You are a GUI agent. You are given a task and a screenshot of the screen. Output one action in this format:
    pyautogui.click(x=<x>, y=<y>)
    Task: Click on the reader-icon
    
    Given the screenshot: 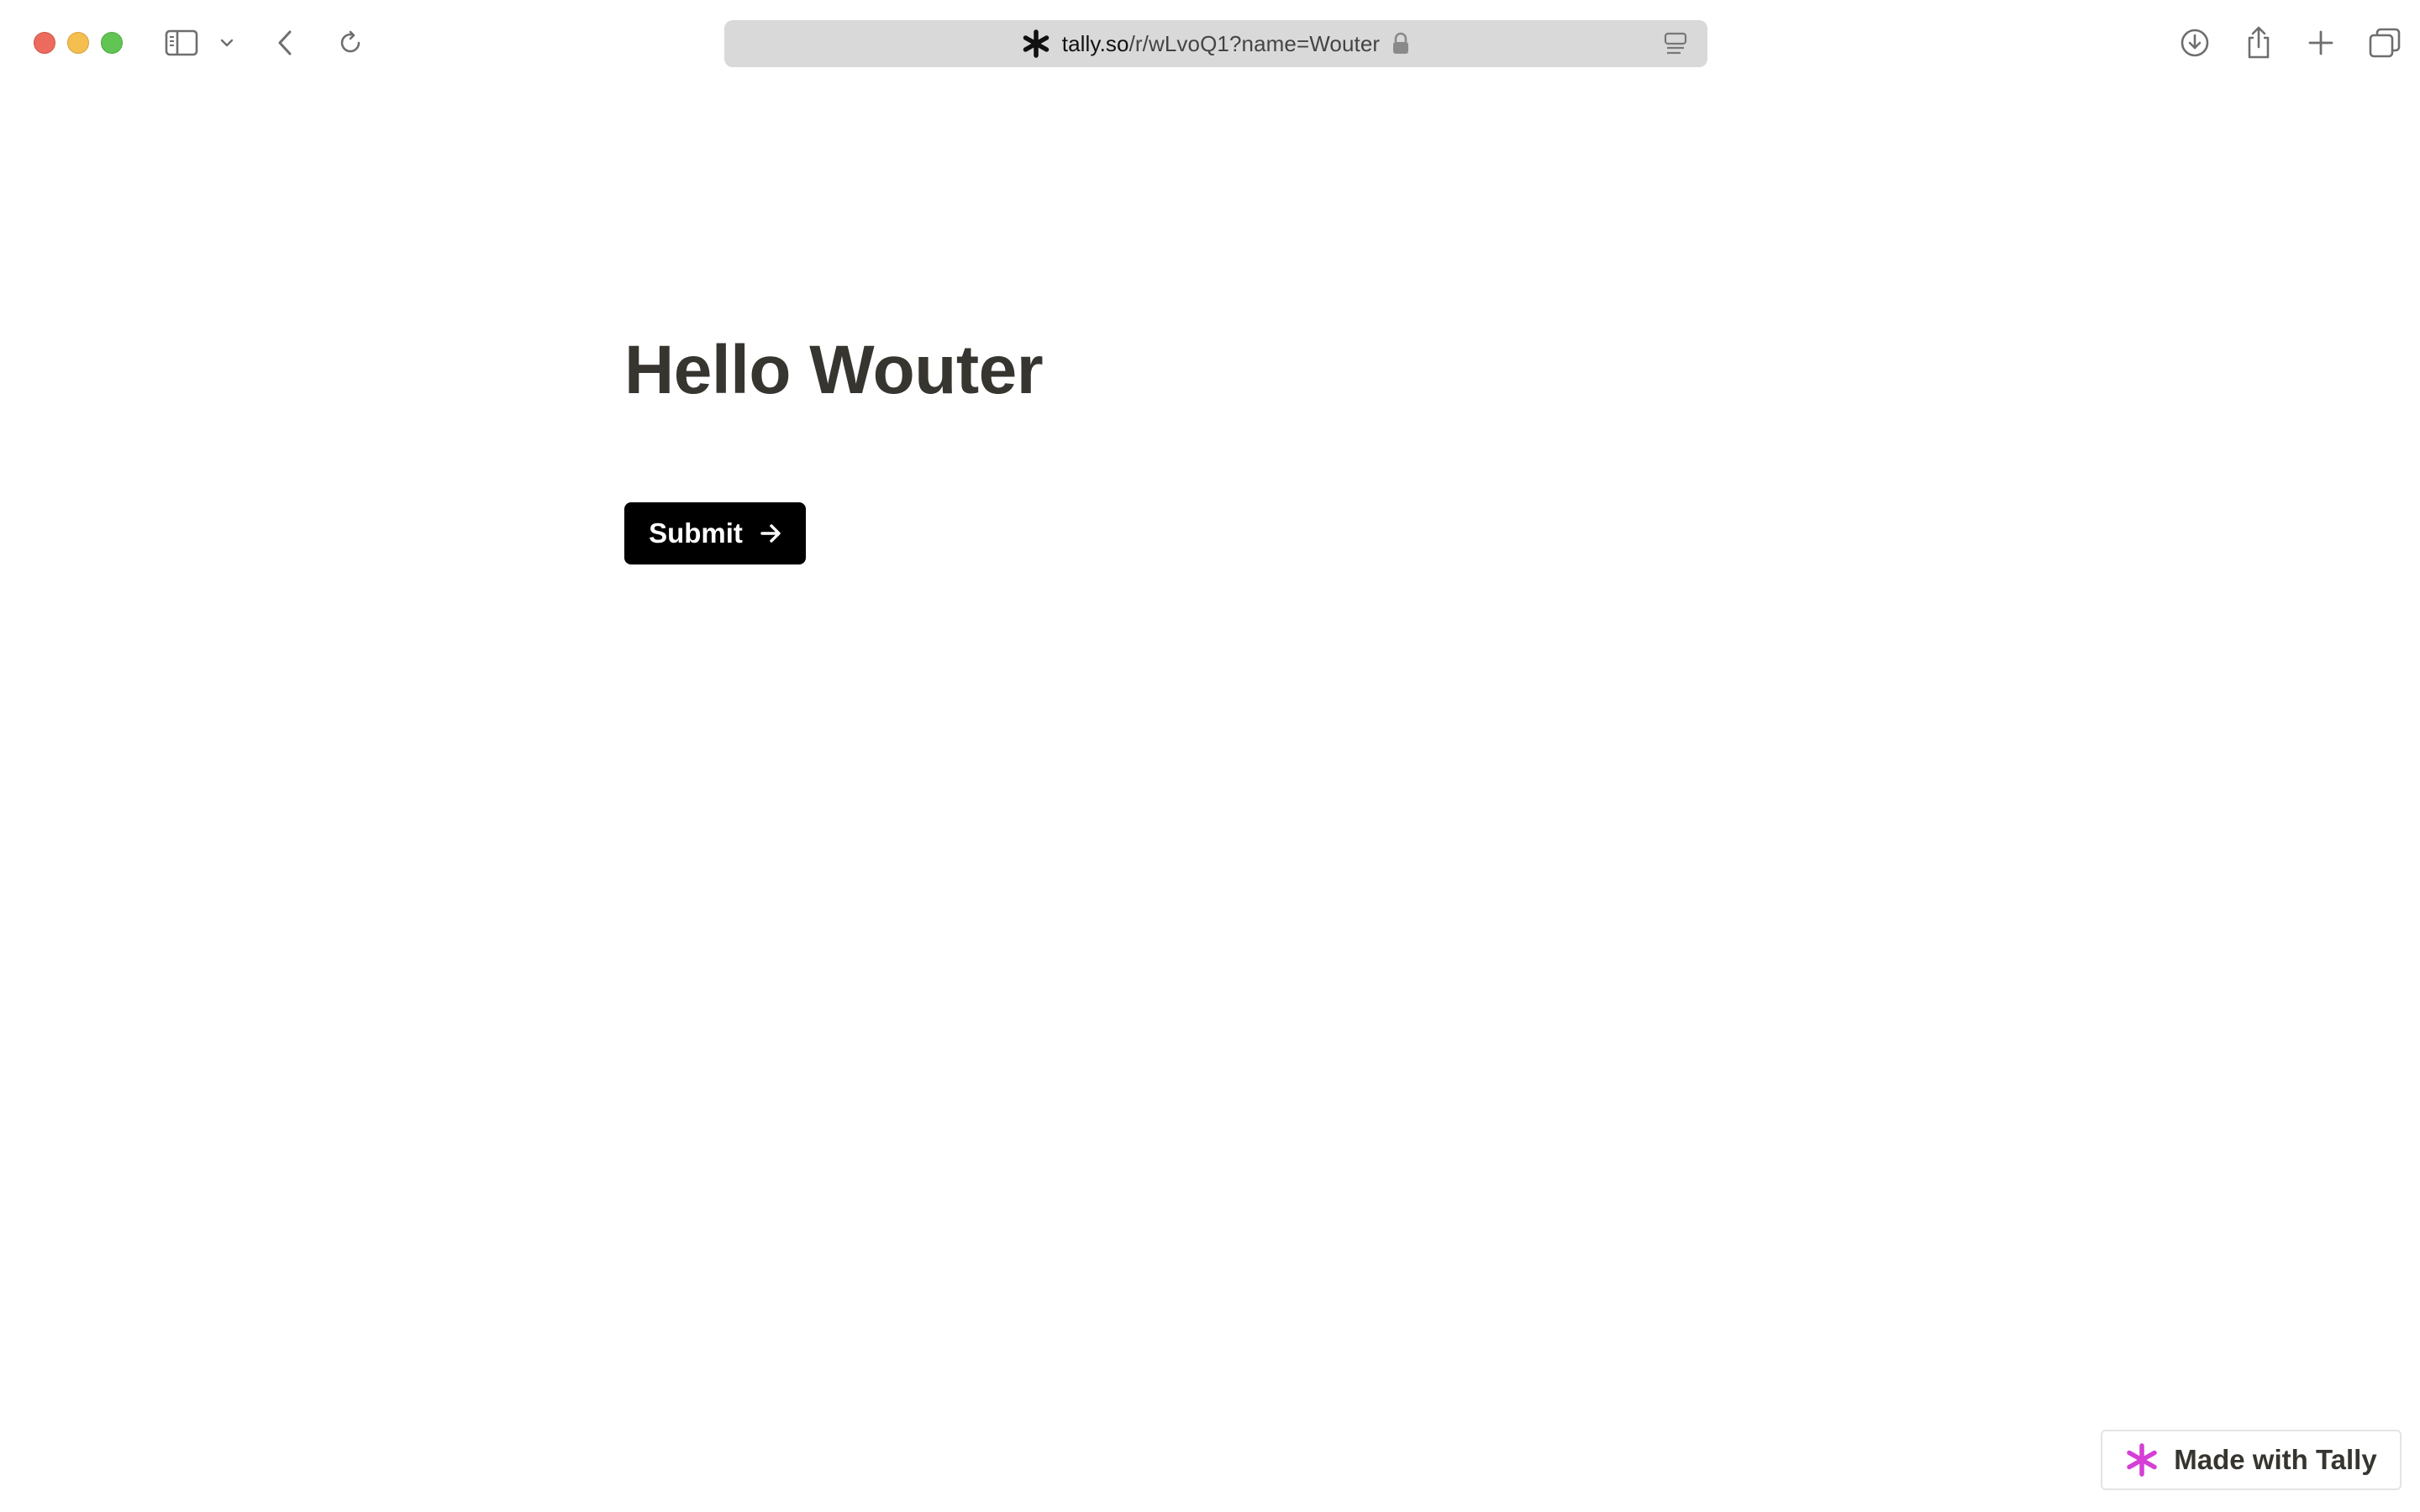 What is the action you would take?
    pyautogui.click(x=1676, y=46)
    